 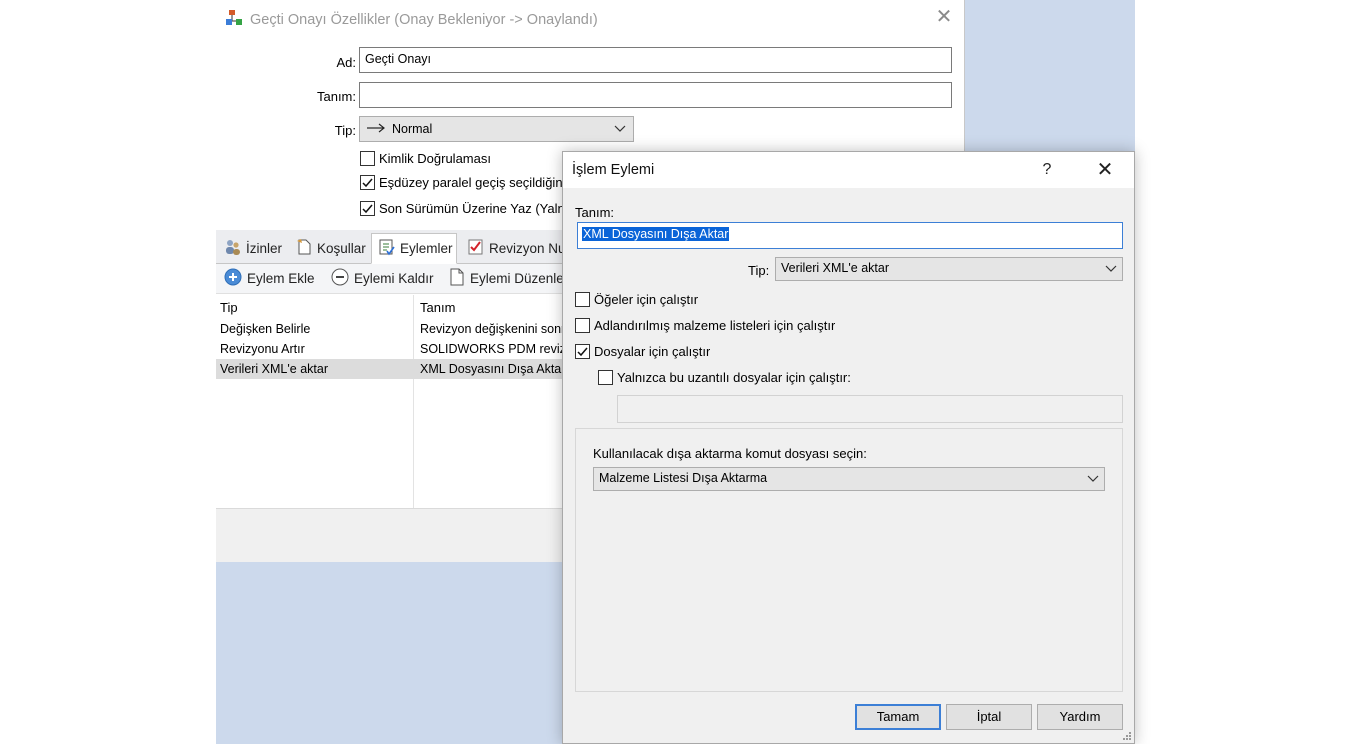 What do you see at coordinates (457, 278) in the screenshot?
I see `document-icon` at bounding box center [457, 278].